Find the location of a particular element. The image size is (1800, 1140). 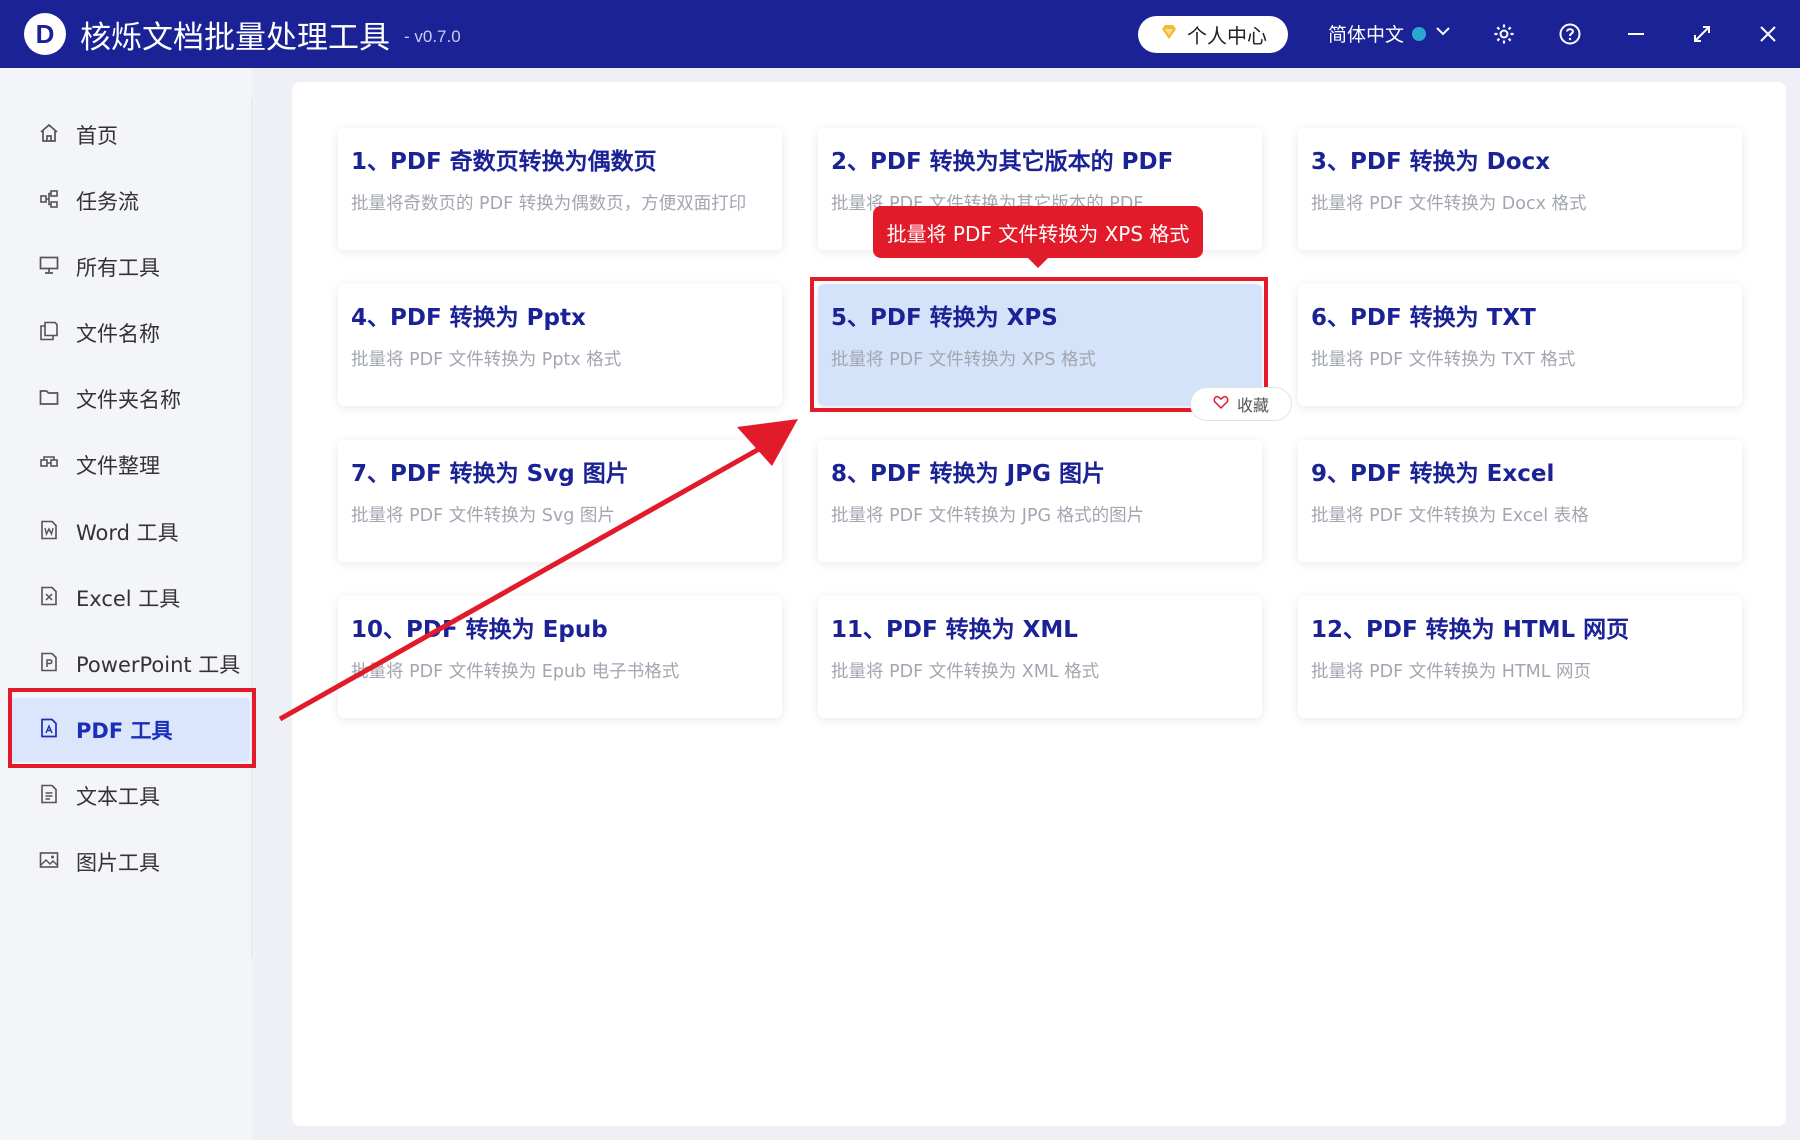

sidebar-item-label: PowerPoint 工具 is located at coordinates (158, 665).